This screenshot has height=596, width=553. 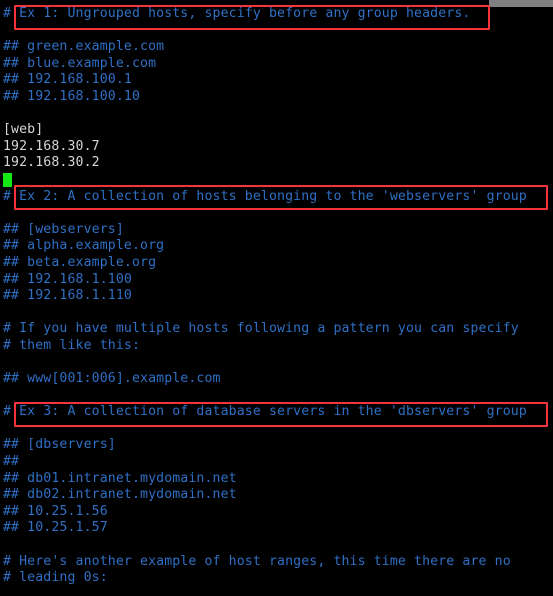 I want to click on terminal-line: ## 192.168.100.10, so click(x=72, y=96).